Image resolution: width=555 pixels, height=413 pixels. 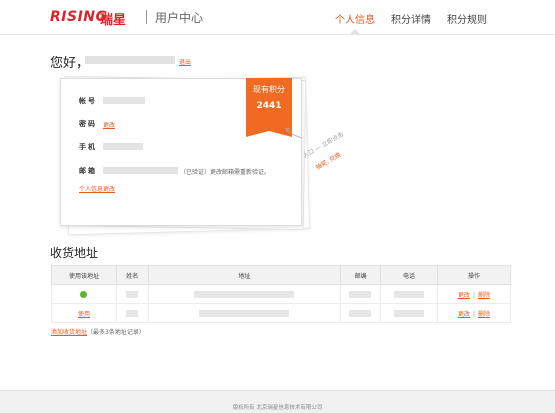 What do you see at coordinates (130, 60) in the screenshot?
I see `username-blurred` at bounding box center [130, 60].